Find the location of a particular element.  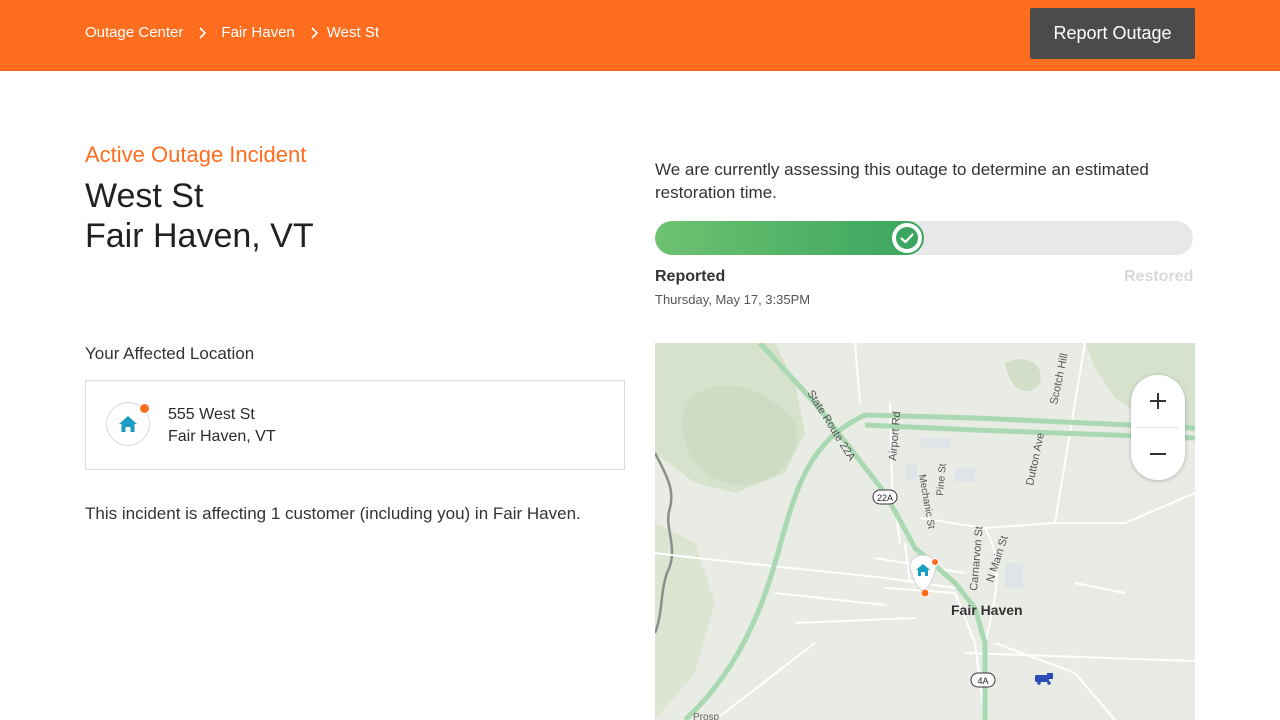

title-city: Fair Haven, VT is located at coordinates (199, 236).